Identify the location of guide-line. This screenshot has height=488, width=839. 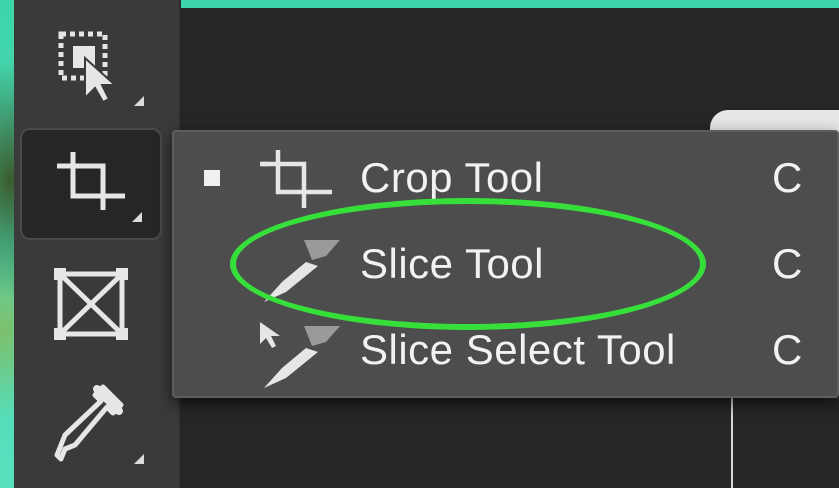
(732, 443).